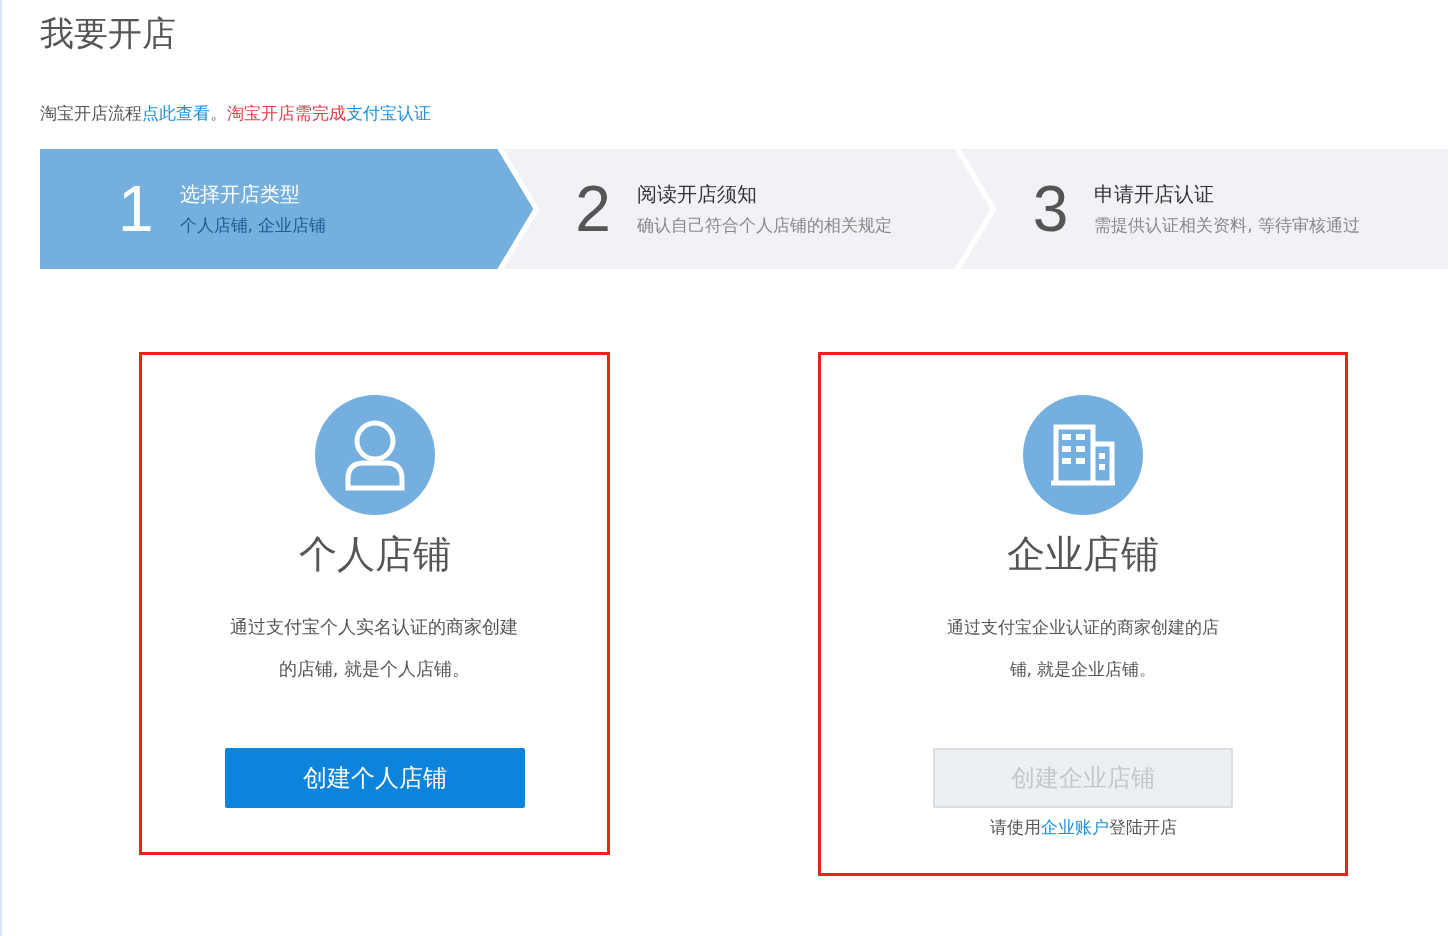 The image size is (1453, 936). I want to click on step-subtitle: 个人店铺, 企业店铺, so click(253, 225).